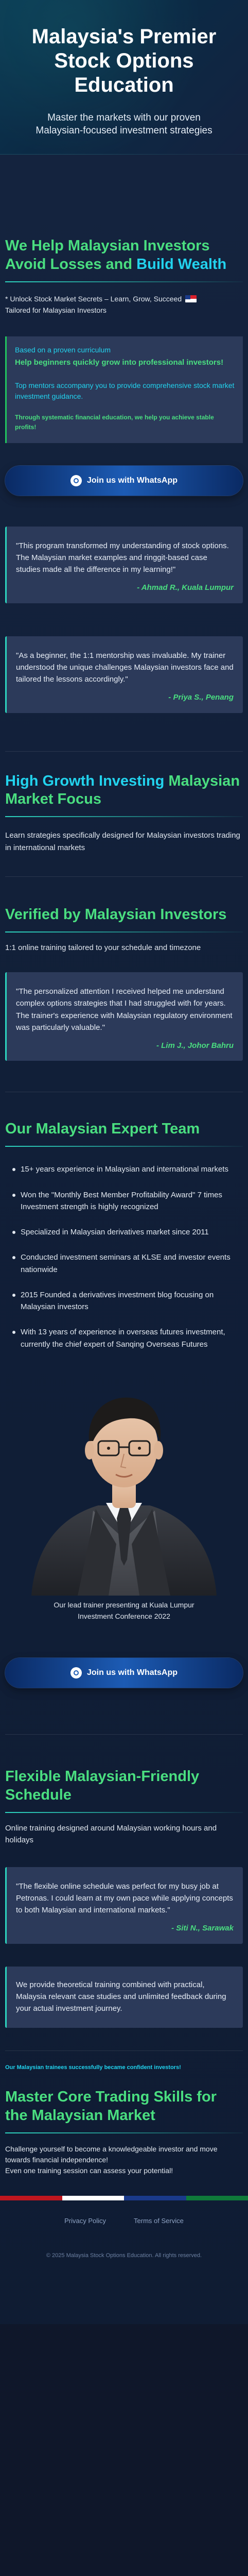 The image size is (248, 2576). I want to click on footer-links: Privacy Policy Terms of Service, so click(124, 2221).